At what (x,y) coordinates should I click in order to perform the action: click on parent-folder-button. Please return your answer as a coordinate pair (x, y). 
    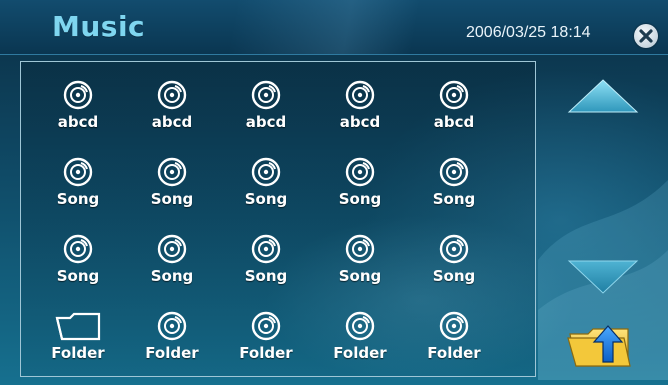
    Looking at the image, I should click on (601, 346).